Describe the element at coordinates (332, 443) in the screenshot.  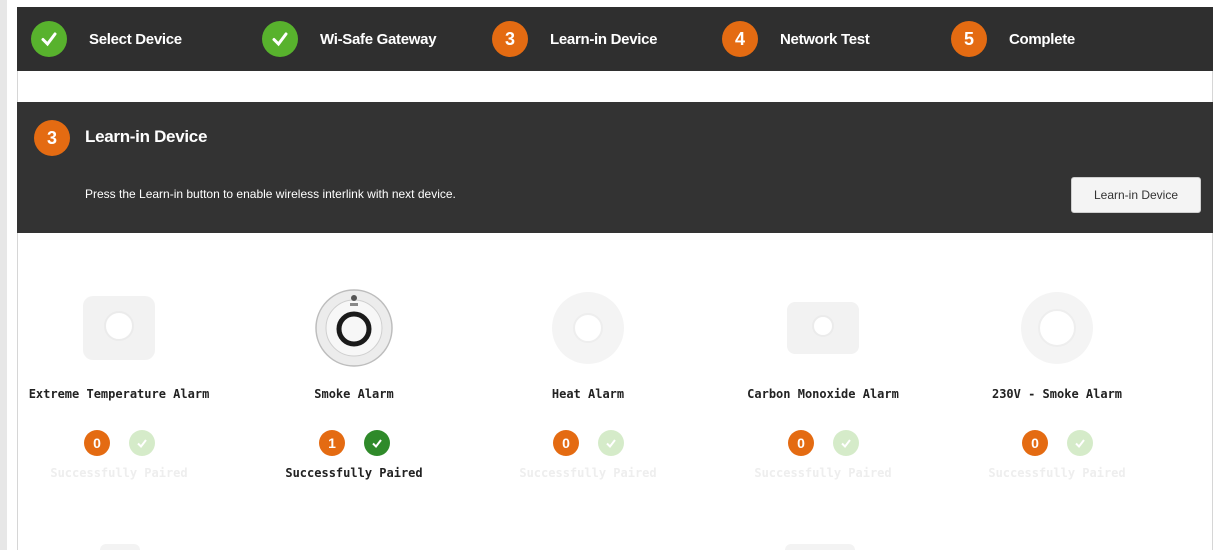
I see `paired-count-badge: 1` at that location.